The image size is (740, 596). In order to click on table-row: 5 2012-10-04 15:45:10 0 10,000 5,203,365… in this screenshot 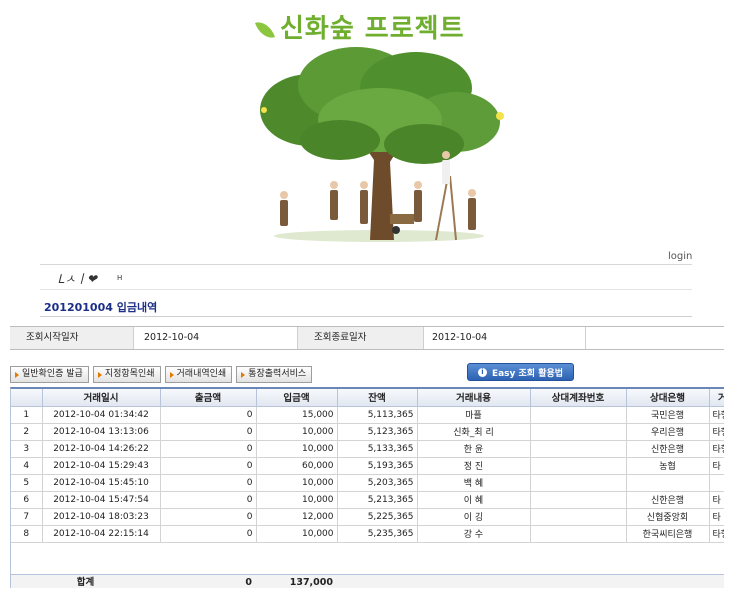, I will do `click(367, 483)`.